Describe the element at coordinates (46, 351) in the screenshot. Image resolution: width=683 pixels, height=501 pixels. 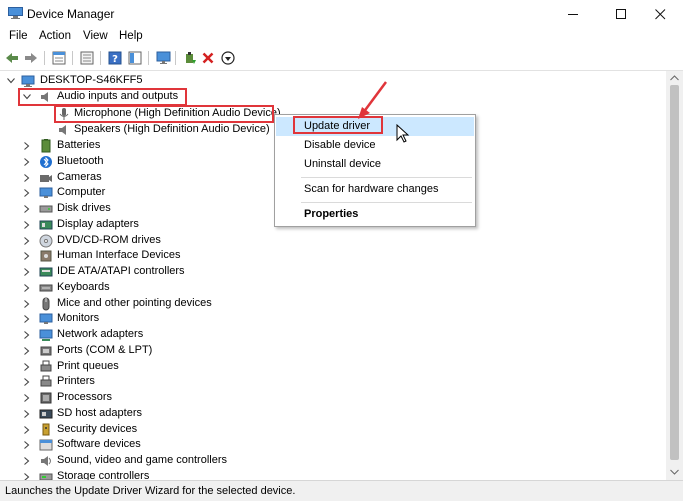
I see `port-icon` at that location.